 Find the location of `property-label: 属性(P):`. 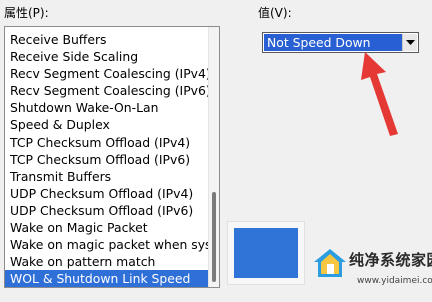

property-label: 属性(P): is located at coordinates (26, 13).